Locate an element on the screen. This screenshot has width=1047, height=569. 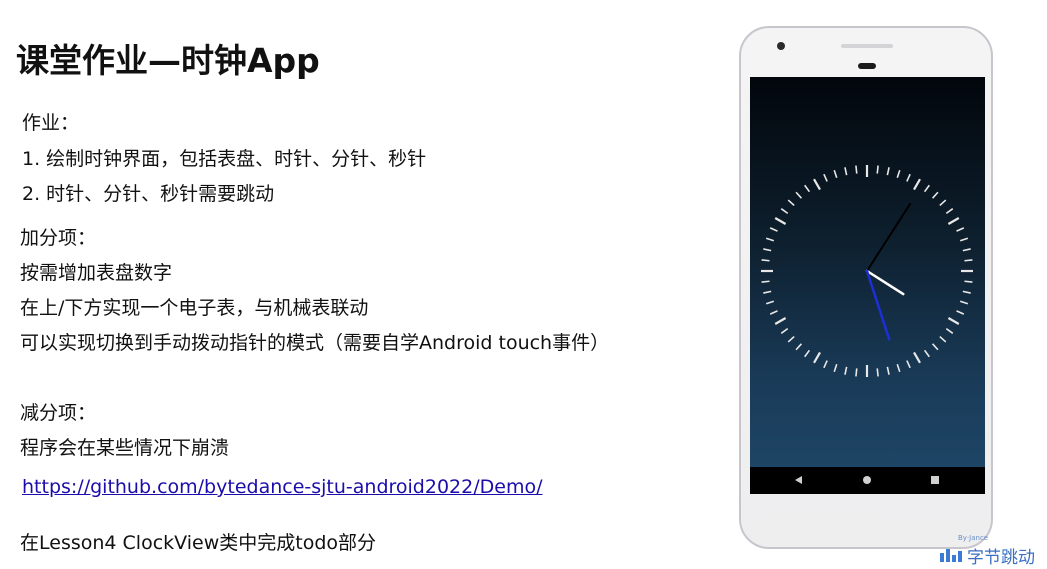
nav-recents-button is located at coordinates (935, 480).